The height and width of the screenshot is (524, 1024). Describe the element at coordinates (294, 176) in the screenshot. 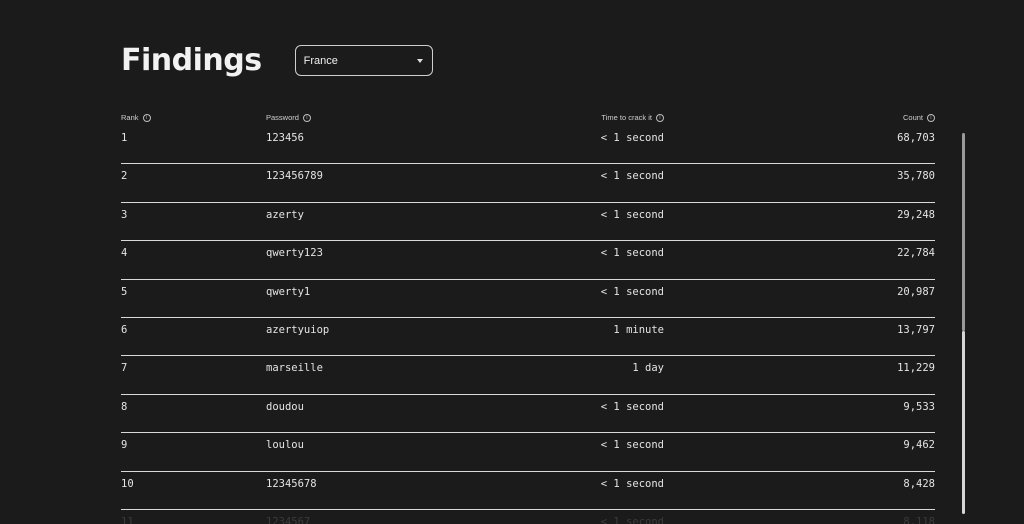

I see `cell-password: 123456789` at that location.